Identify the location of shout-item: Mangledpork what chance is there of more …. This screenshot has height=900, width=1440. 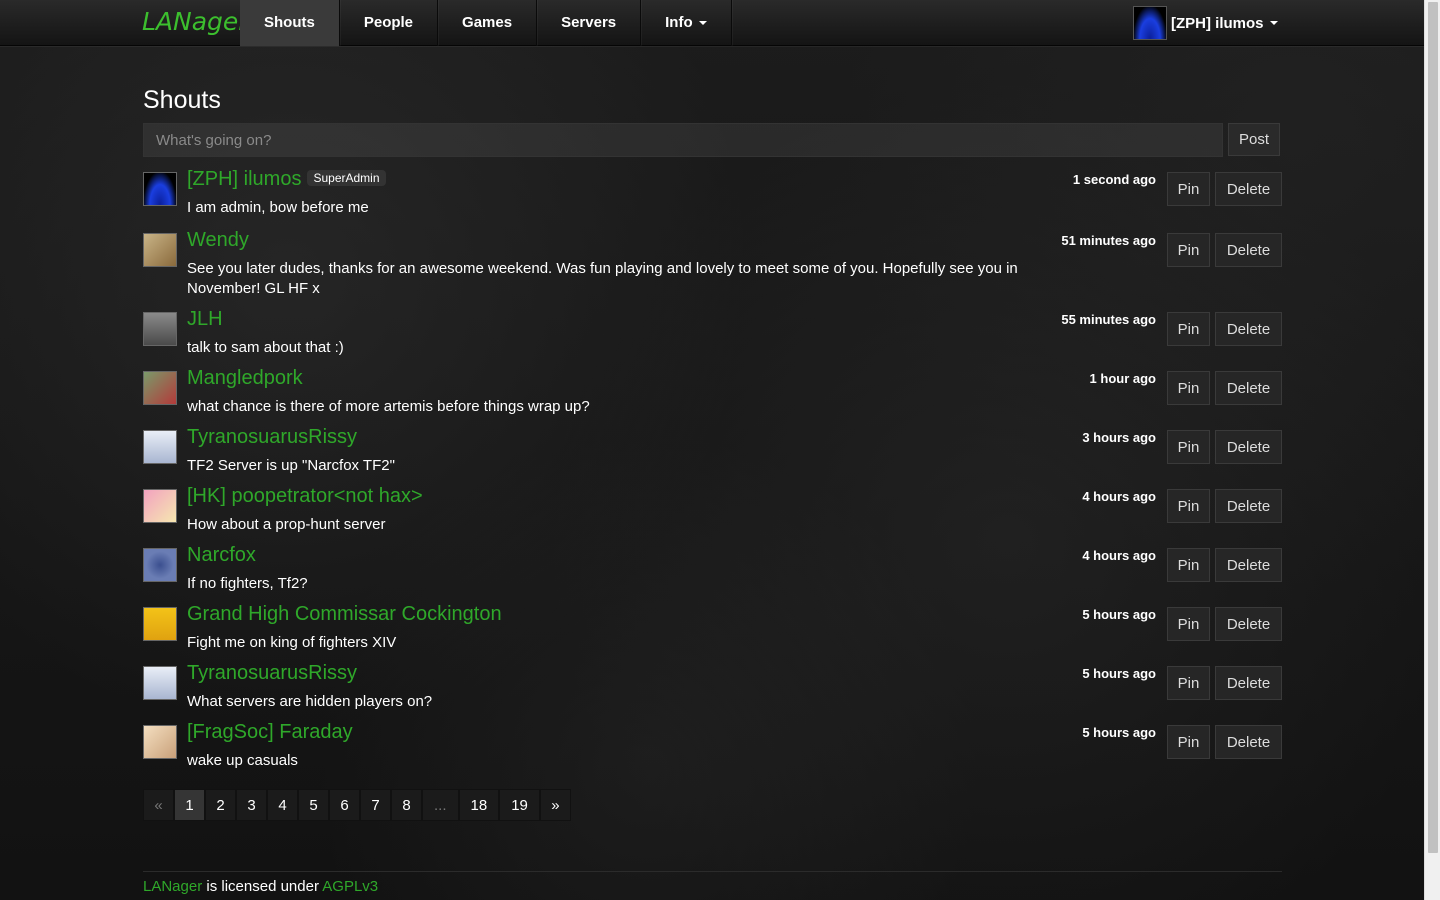
(712, 397).